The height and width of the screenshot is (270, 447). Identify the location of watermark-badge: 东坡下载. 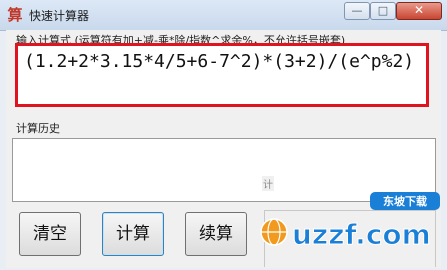
(405, 201).